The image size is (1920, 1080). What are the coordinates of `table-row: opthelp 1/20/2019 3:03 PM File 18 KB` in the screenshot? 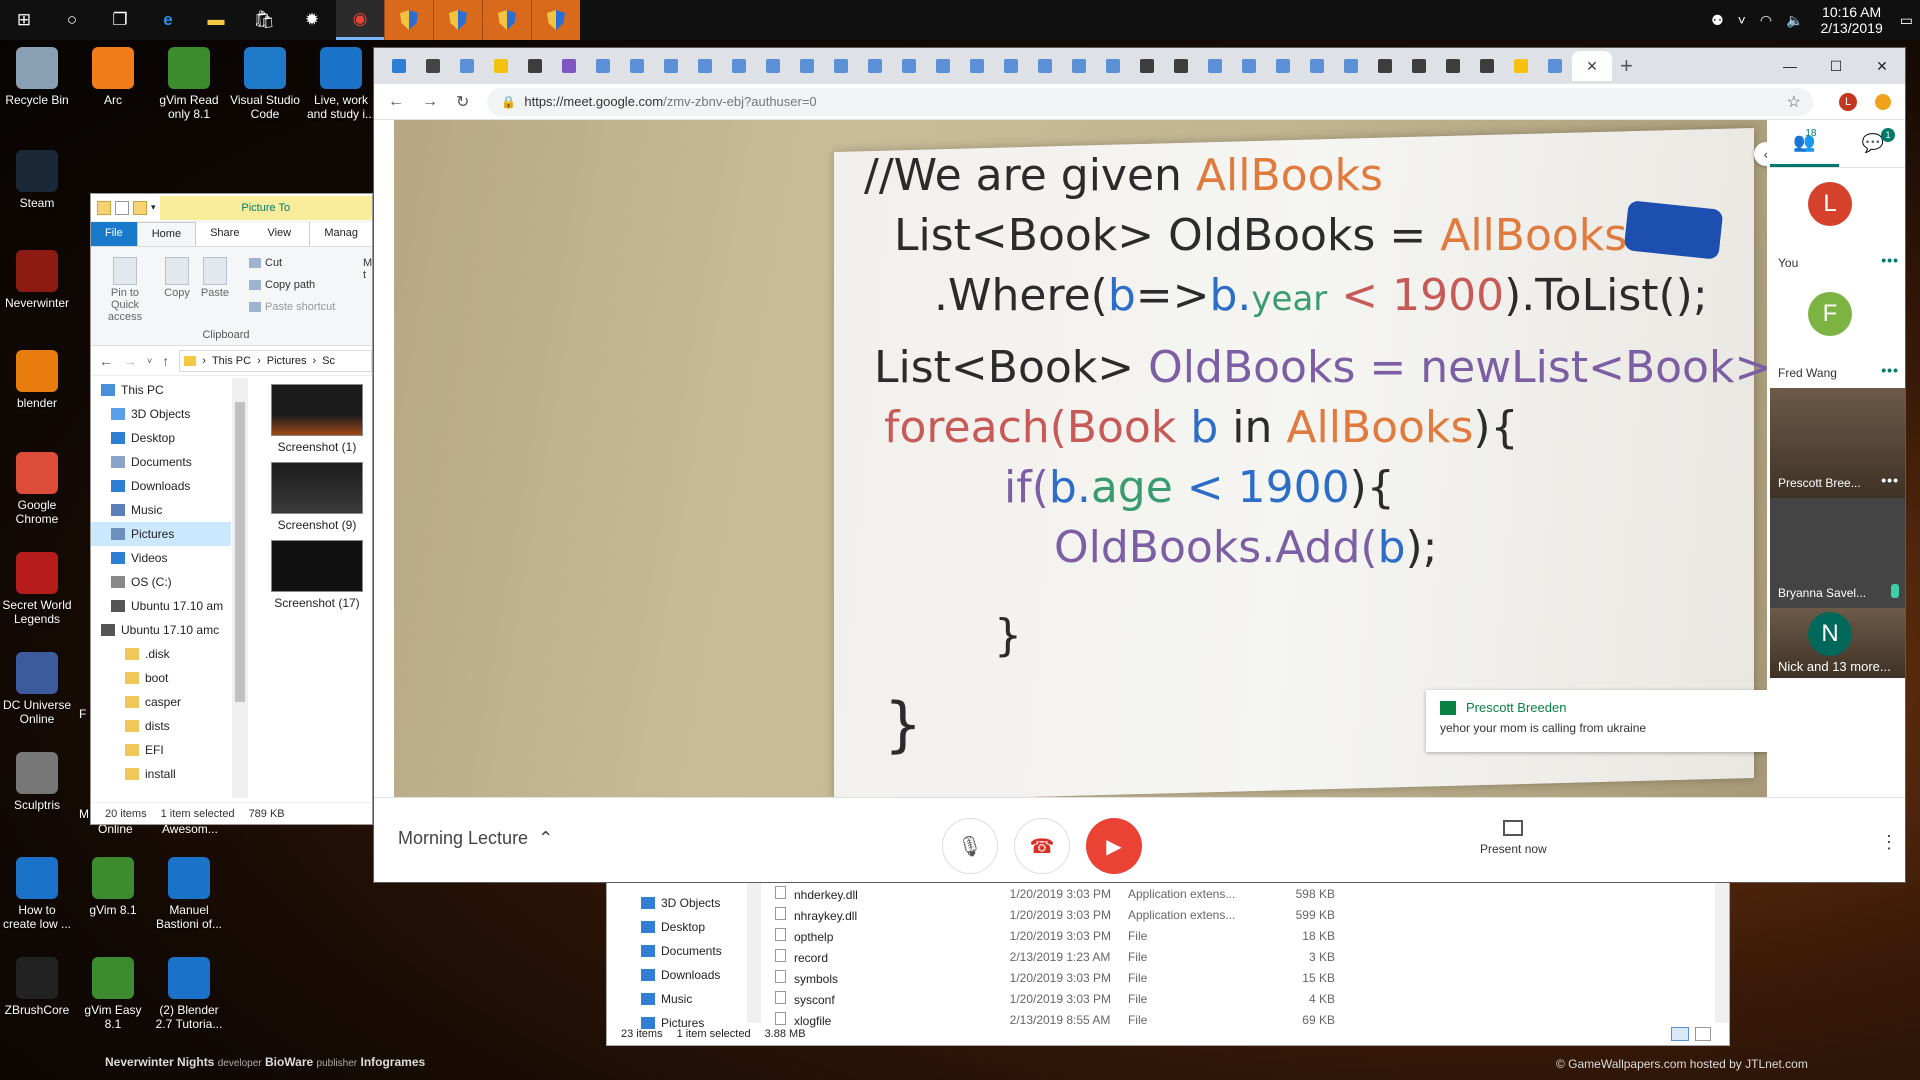 It's located at (1055, 935).